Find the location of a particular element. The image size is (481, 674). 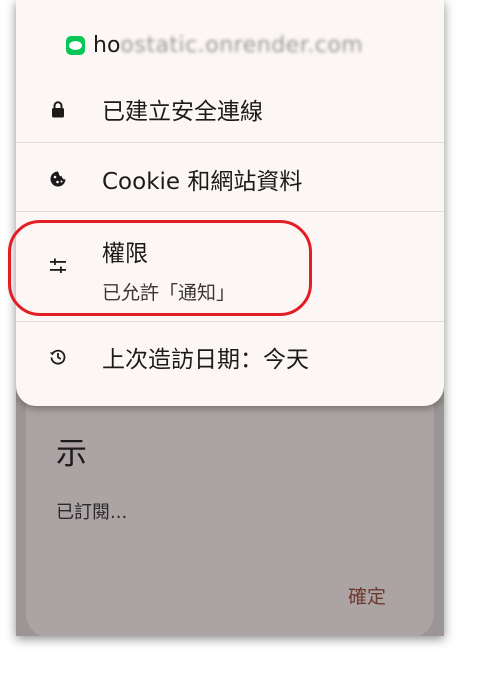

cookie-icon is located at coordinates (58, 179).